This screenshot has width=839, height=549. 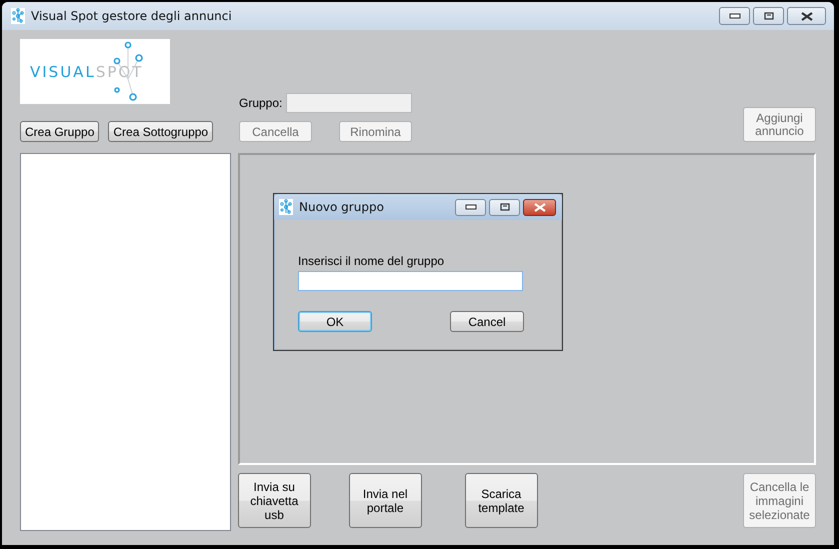 What do you see at coordinates (60, 131) in the screenshot?
I see `button: Crea Gruppo` at bounding box center [60, 131].